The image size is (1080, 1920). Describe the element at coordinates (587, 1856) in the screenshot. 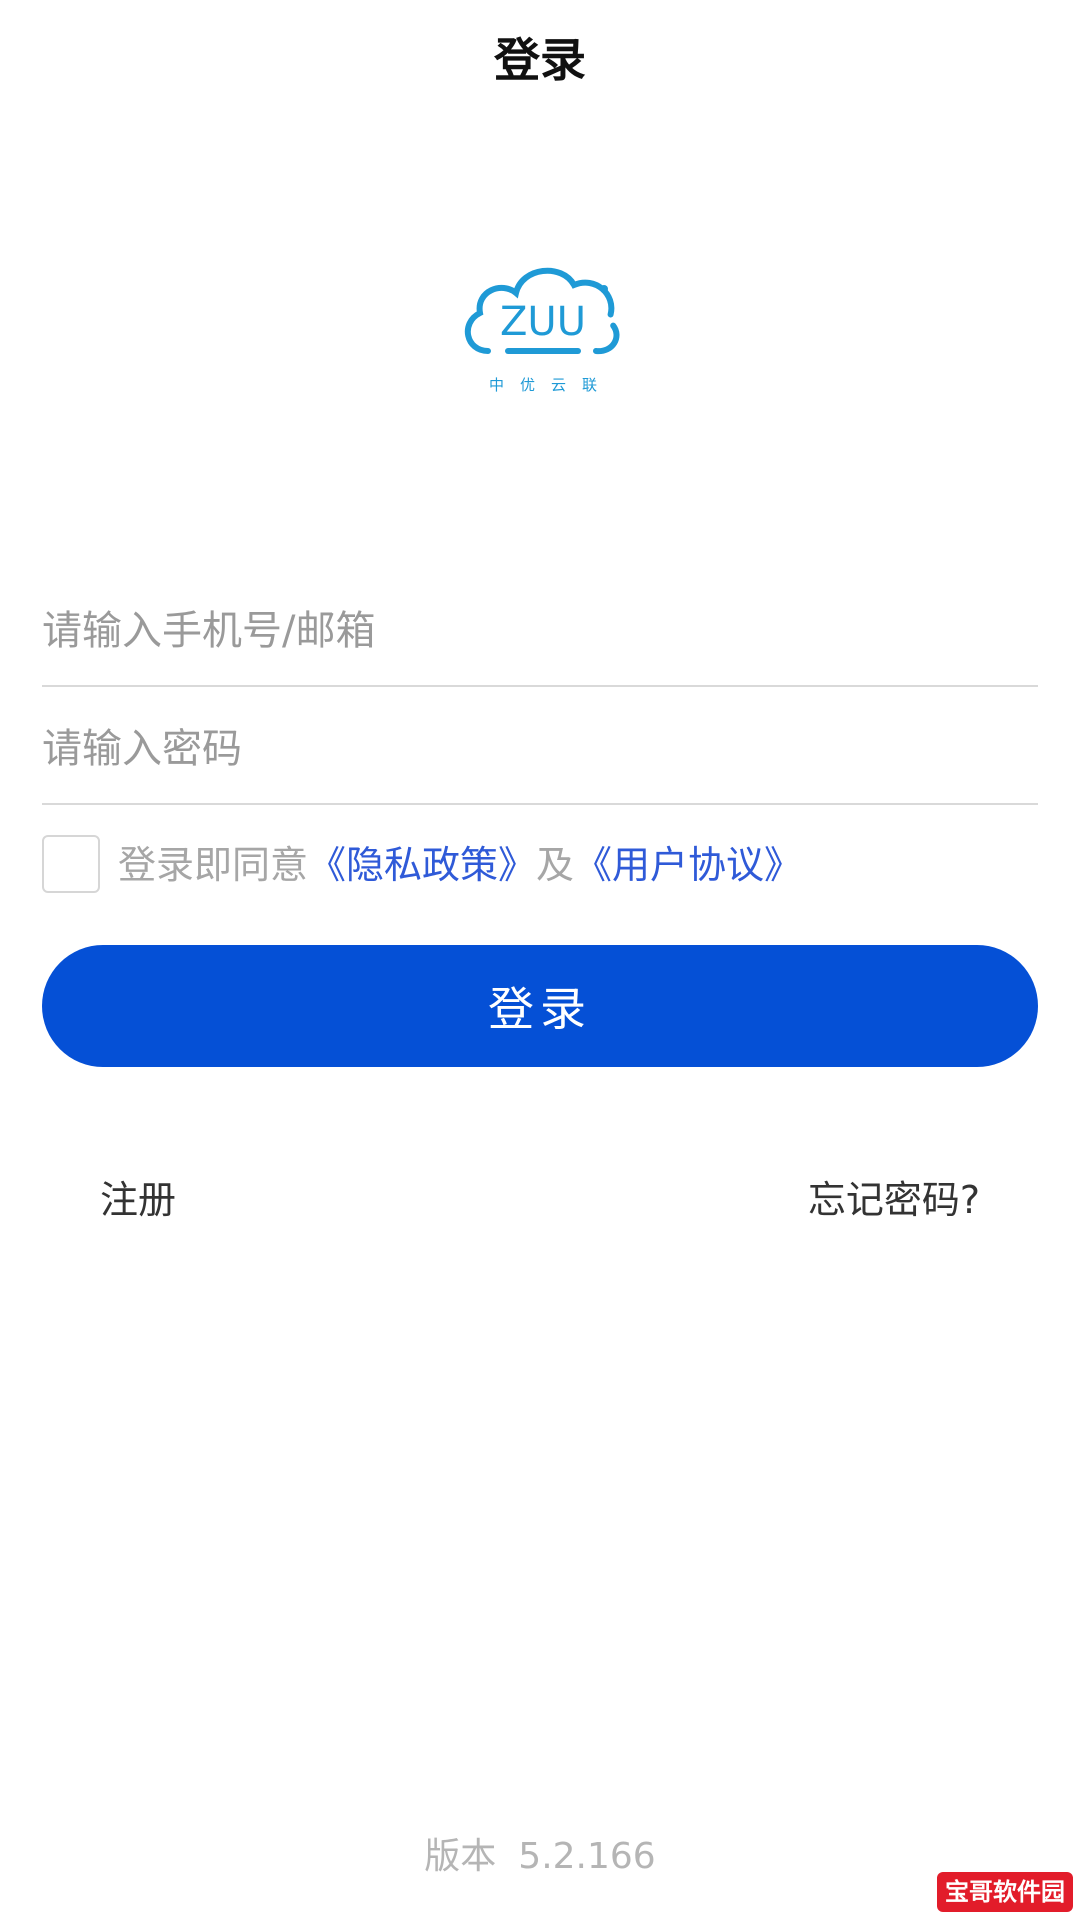

I see `version-number: 5.2.166` at that location.